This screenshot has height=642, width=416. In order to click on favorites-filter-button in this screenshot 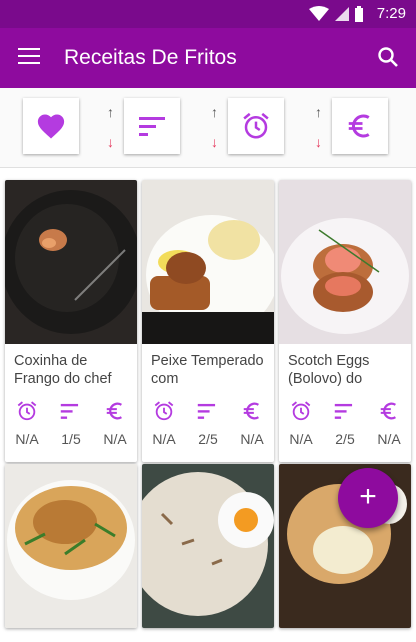, I will do `click(51, 126)`.